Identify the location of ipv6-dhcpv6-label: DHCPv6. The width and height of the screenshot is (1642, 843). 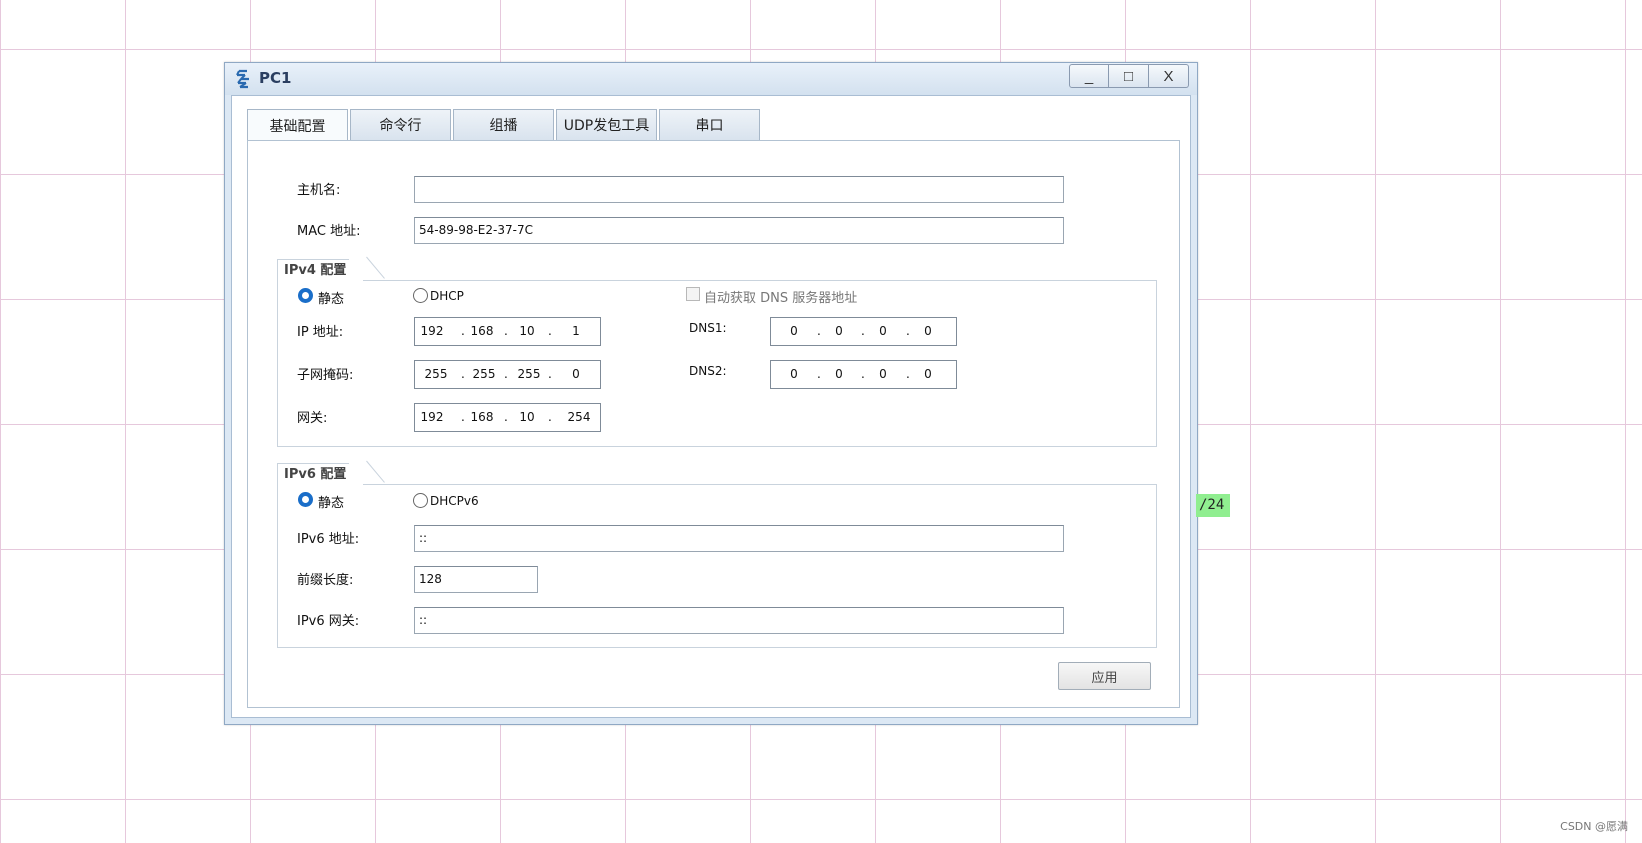
(454, 501).